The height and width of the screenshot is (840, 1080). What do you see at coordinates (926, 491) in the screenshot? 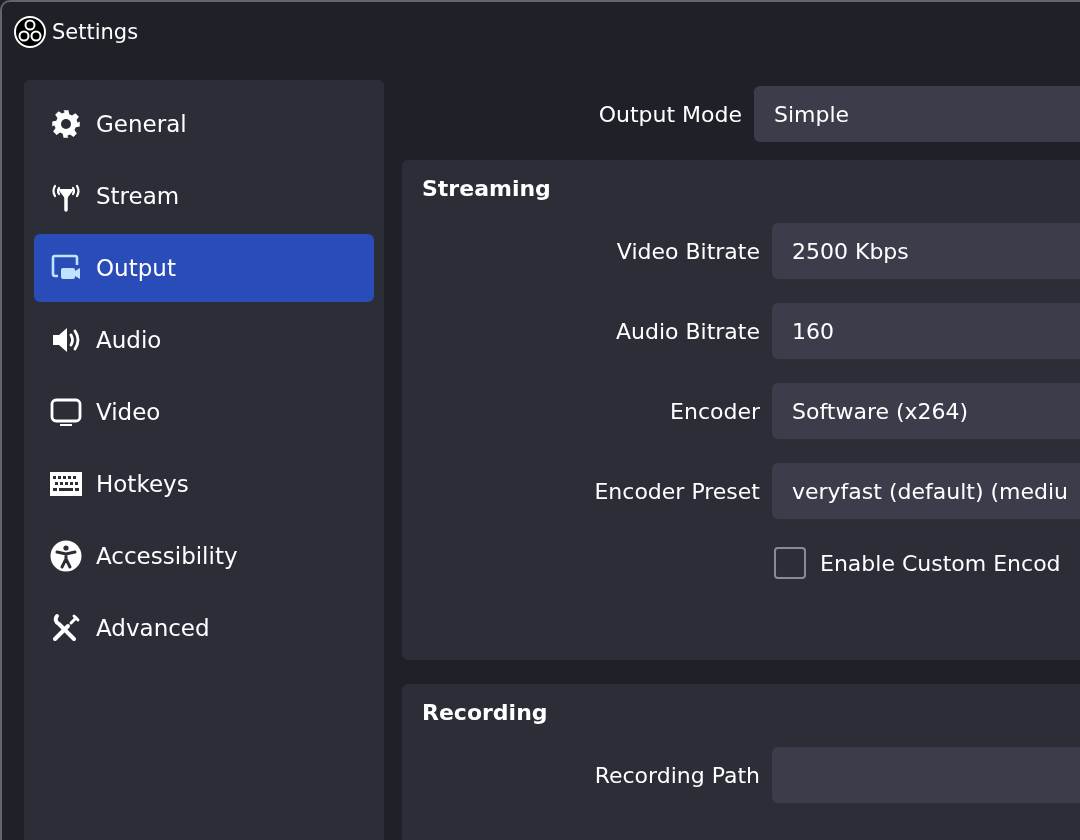
I see `input-field: veryfast (default) (mediu` at bounding box center [926, 491].